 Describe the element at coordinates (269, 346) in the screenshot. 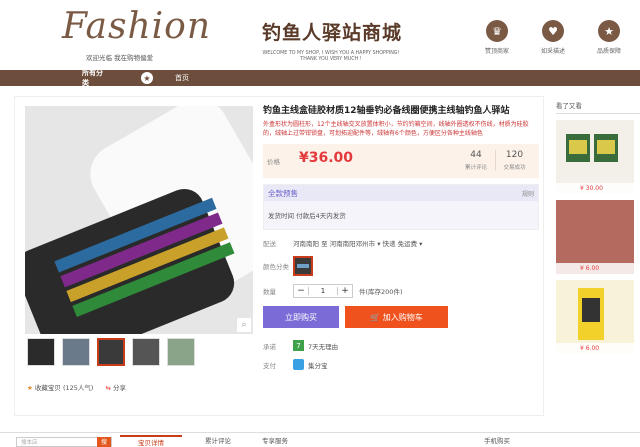

I see `promise-label: 承诺` at that location.